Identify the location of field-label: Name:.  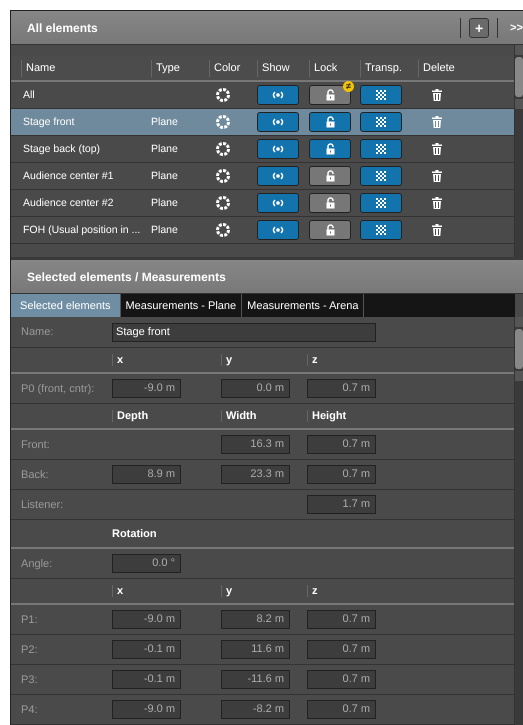
(37, 332).